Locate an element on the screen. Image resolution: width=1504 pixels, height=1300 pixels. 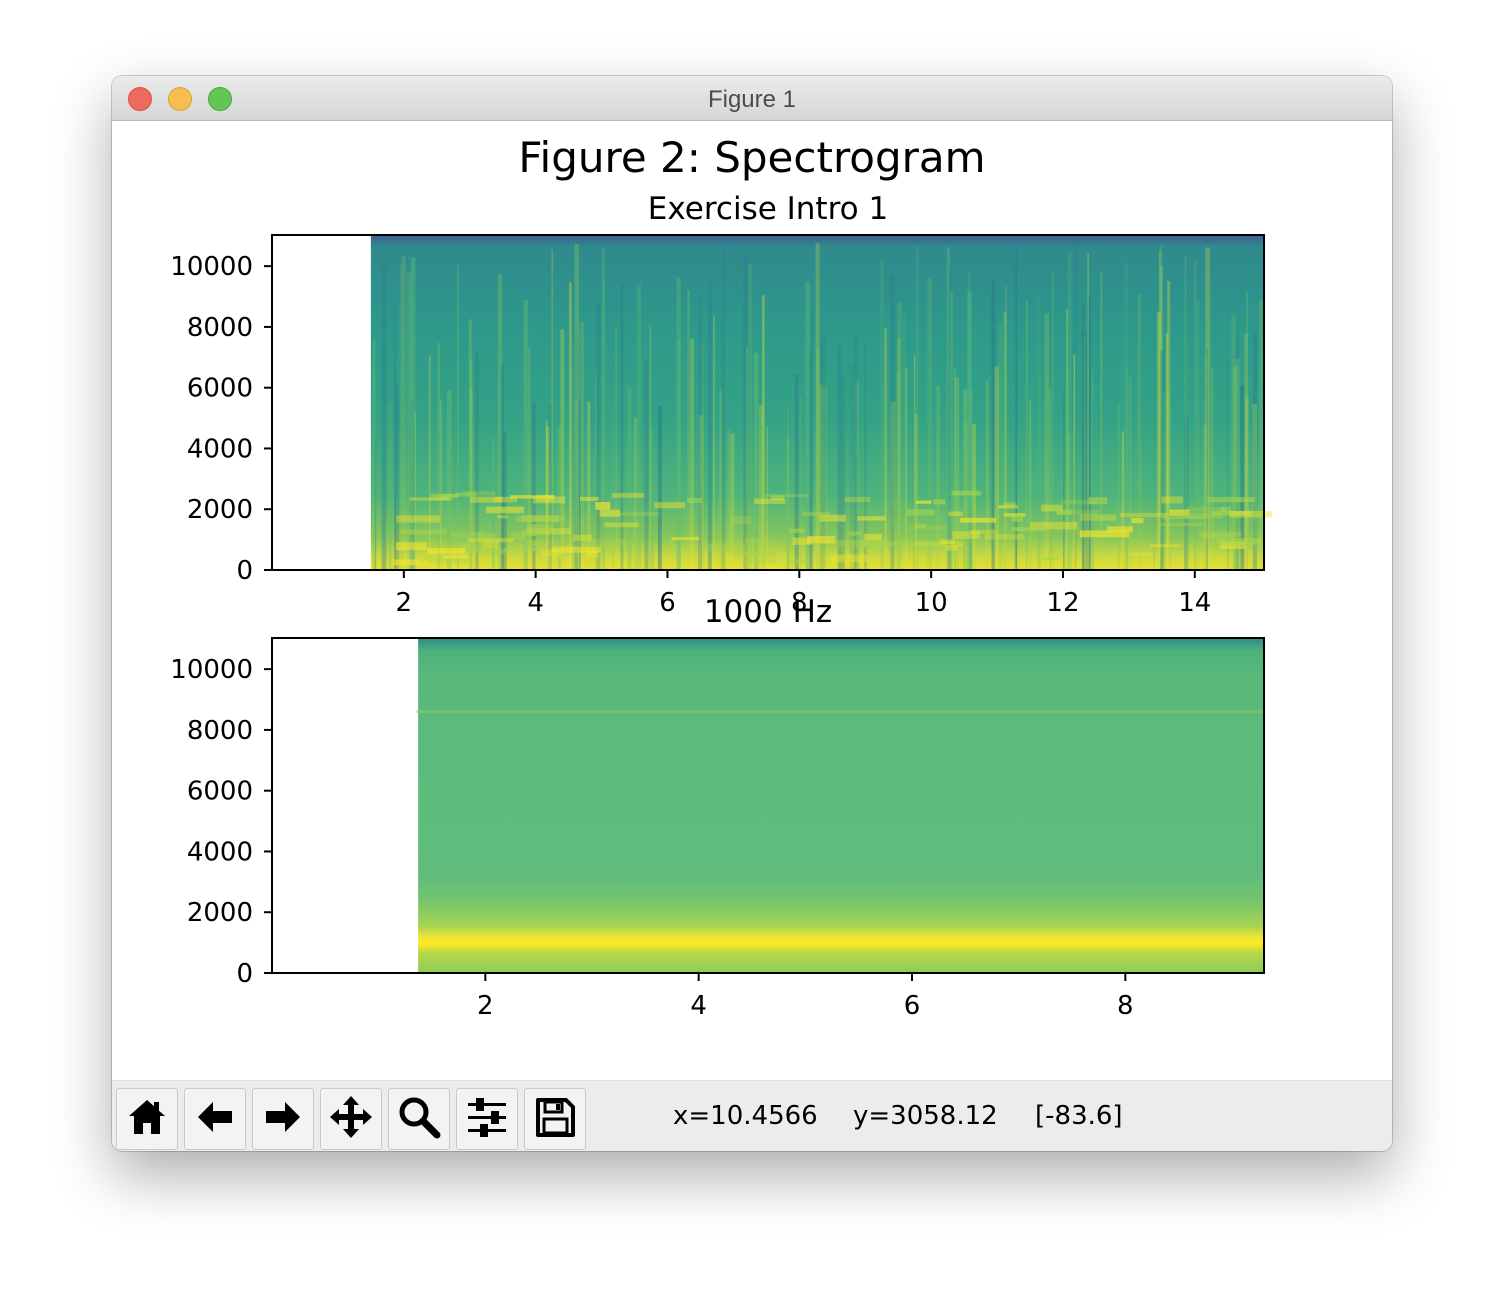
home-button is located at coordinates (147, 1119).